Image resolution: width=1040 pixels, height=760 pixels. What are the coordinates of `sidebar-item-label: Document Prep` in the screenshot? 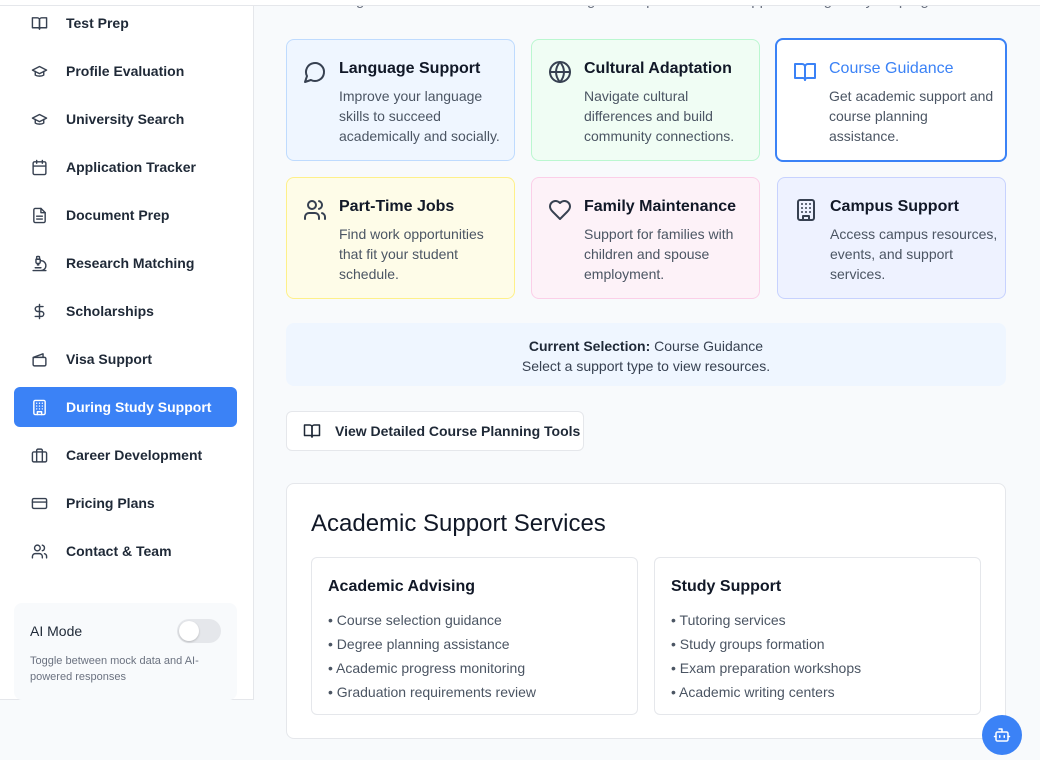 It's located at (118, 215).